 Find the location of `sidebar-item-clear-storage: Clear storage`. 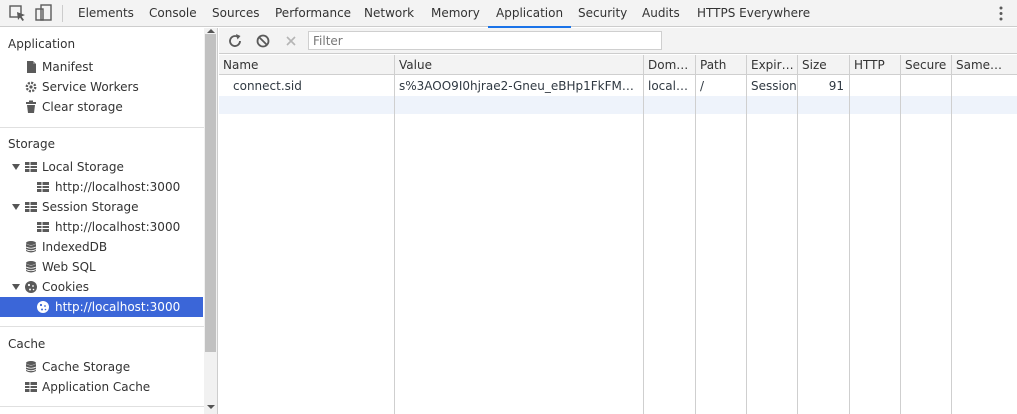

sidebar-item-clear-storage: Clear storage is located at coordinates (101, 107).